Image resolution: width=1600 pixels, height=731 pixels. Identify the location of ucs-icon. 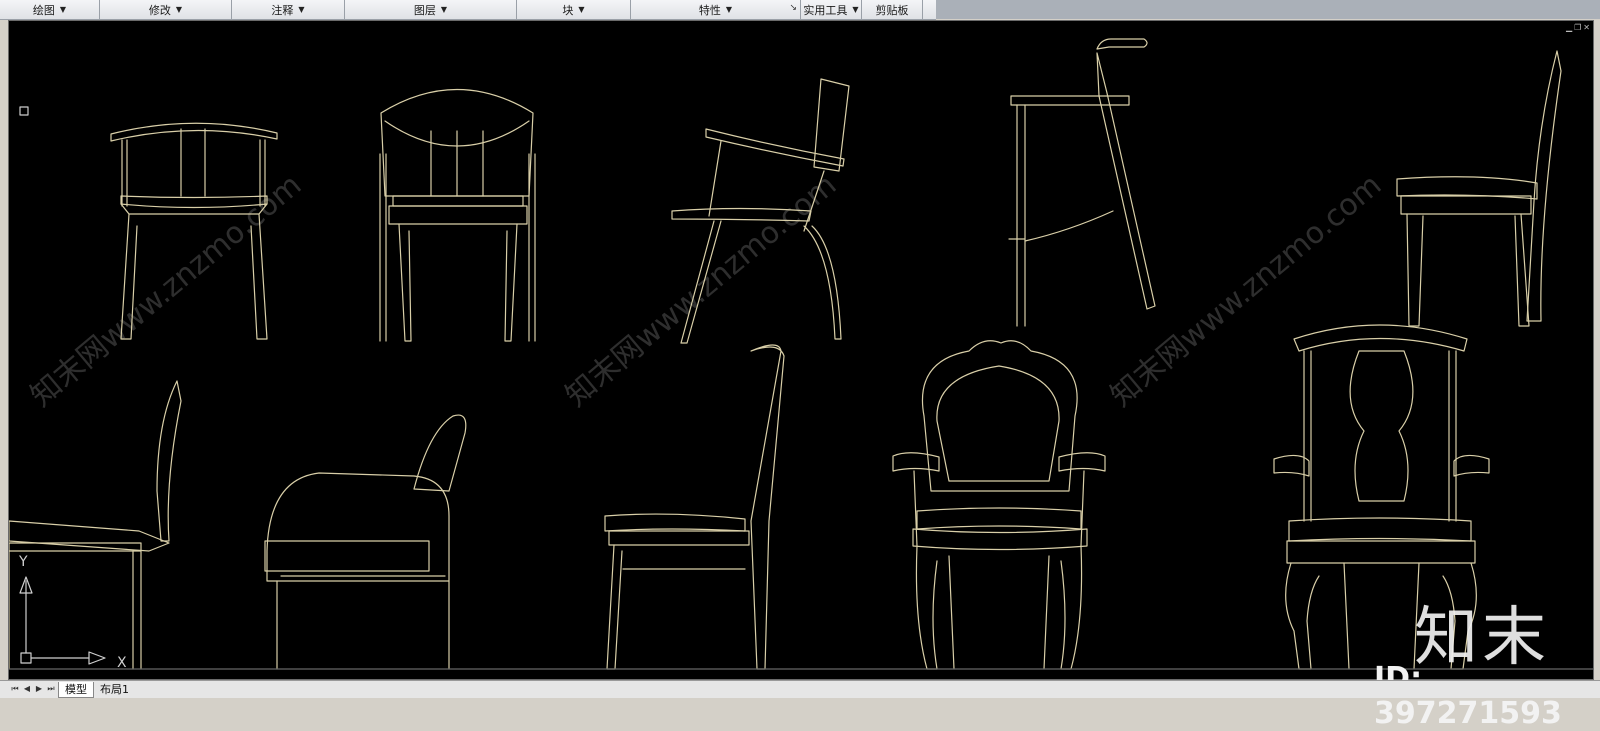
(62, 620).